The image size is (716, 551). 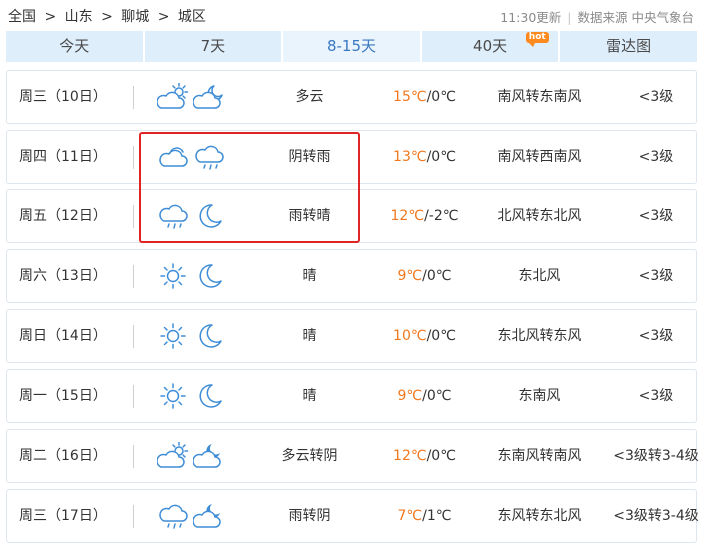 What do you see at coordinates (410, 516) in the screenshot?
I see `temp-high: 7℃` at bounding box center [410, 516].